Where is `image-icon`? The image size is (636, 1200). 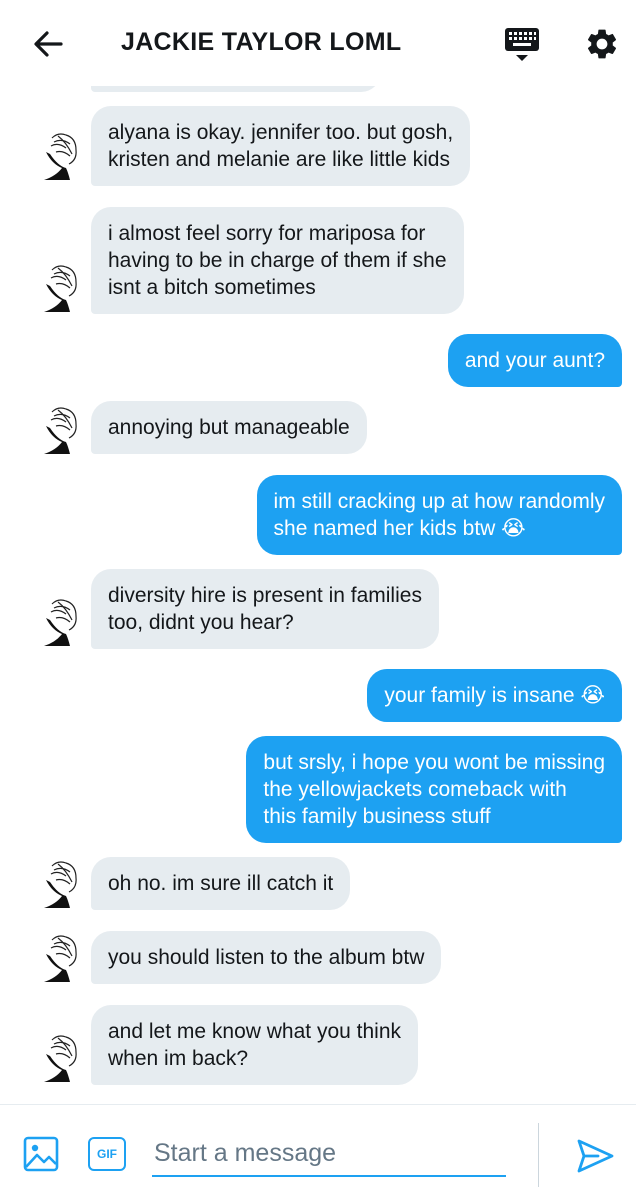
image-icon is located at coordinates (41, 1154).